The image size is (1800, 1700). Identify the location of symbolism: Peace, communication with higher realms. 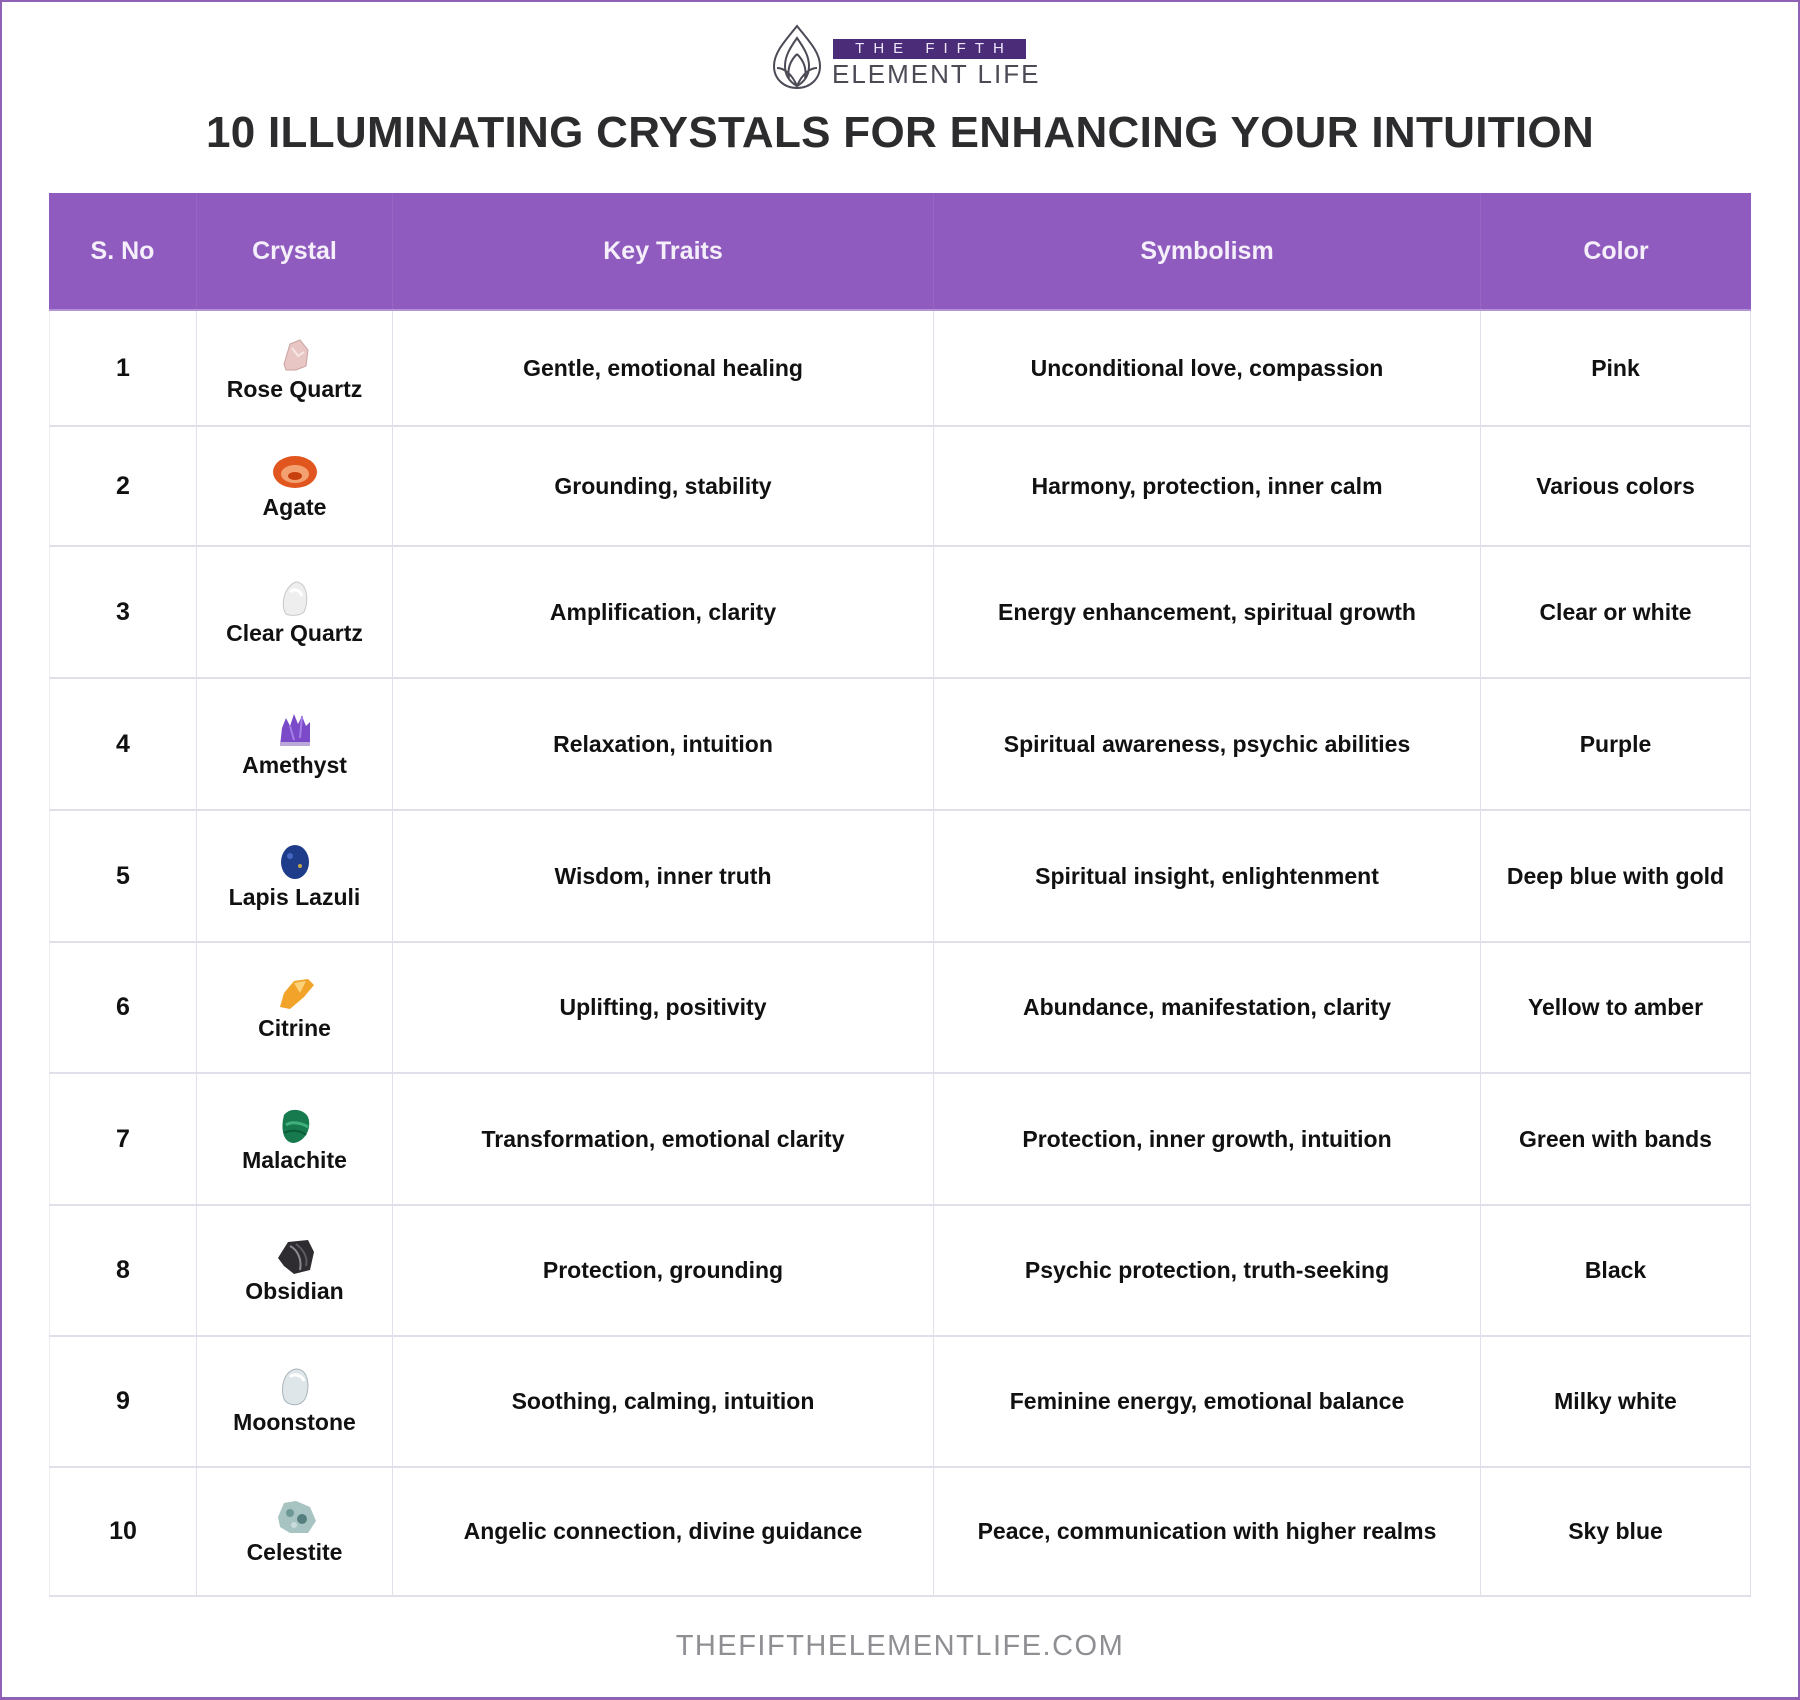
(1207, 1531).